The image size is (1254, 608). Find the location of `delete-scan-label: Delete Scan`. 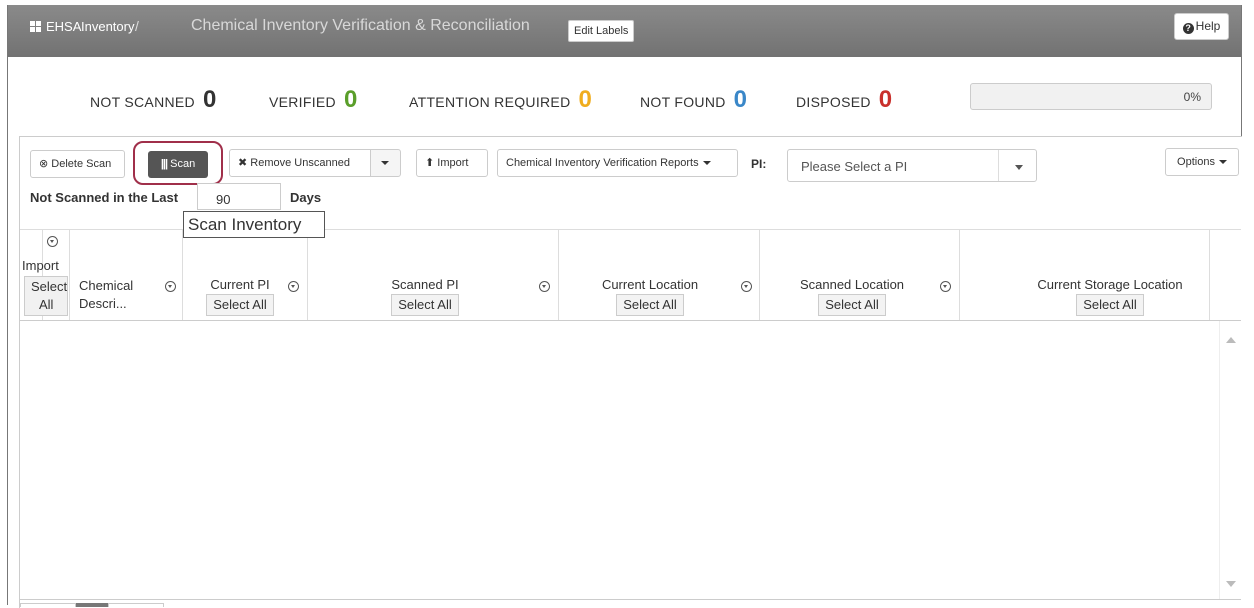

delete-scan-label: Delete Scan is located at coordinates (81, 164).